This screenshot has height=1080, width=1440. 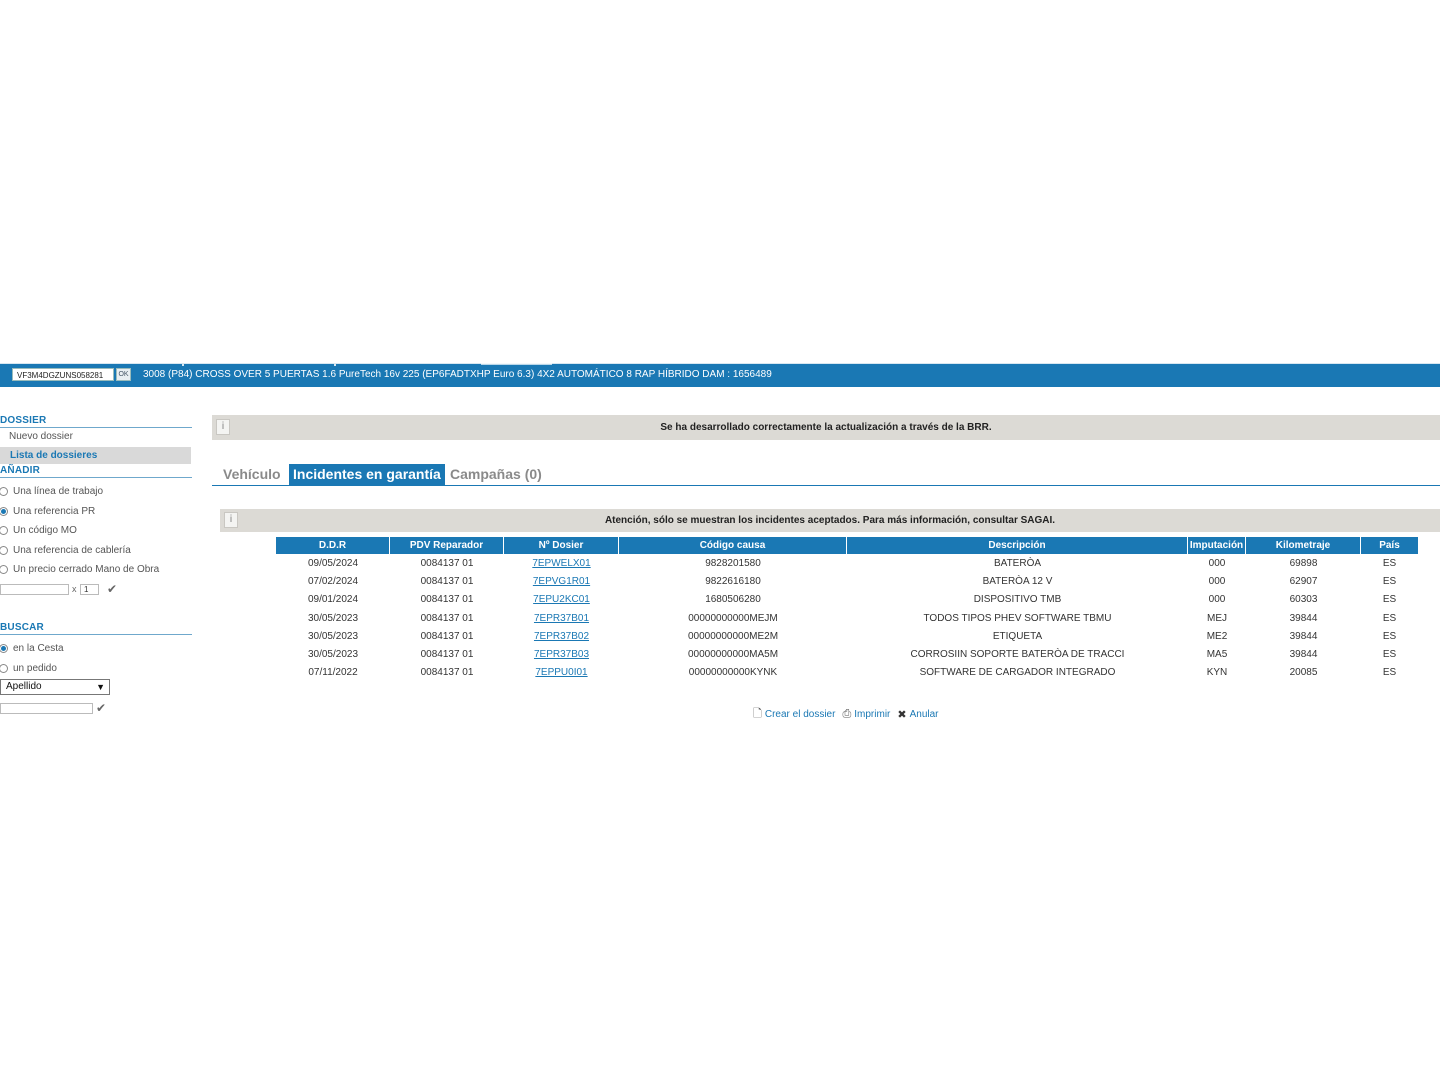 What do you see at coordinates (866, 714) in the screenshot?
I see `imprimir-action: ⎙ Imprimir` at bounding box center [866, 714].